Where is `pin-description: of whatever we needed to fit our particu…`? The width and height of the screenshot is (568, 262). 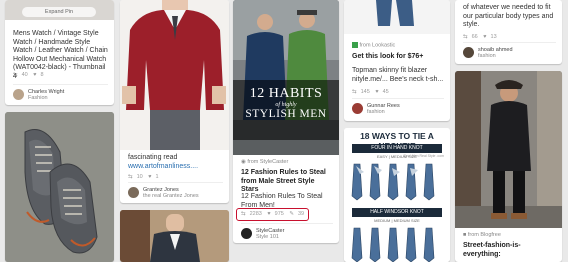 pin-description: of whatever we needed to fit our particu… is located at coordinates (508, 16).